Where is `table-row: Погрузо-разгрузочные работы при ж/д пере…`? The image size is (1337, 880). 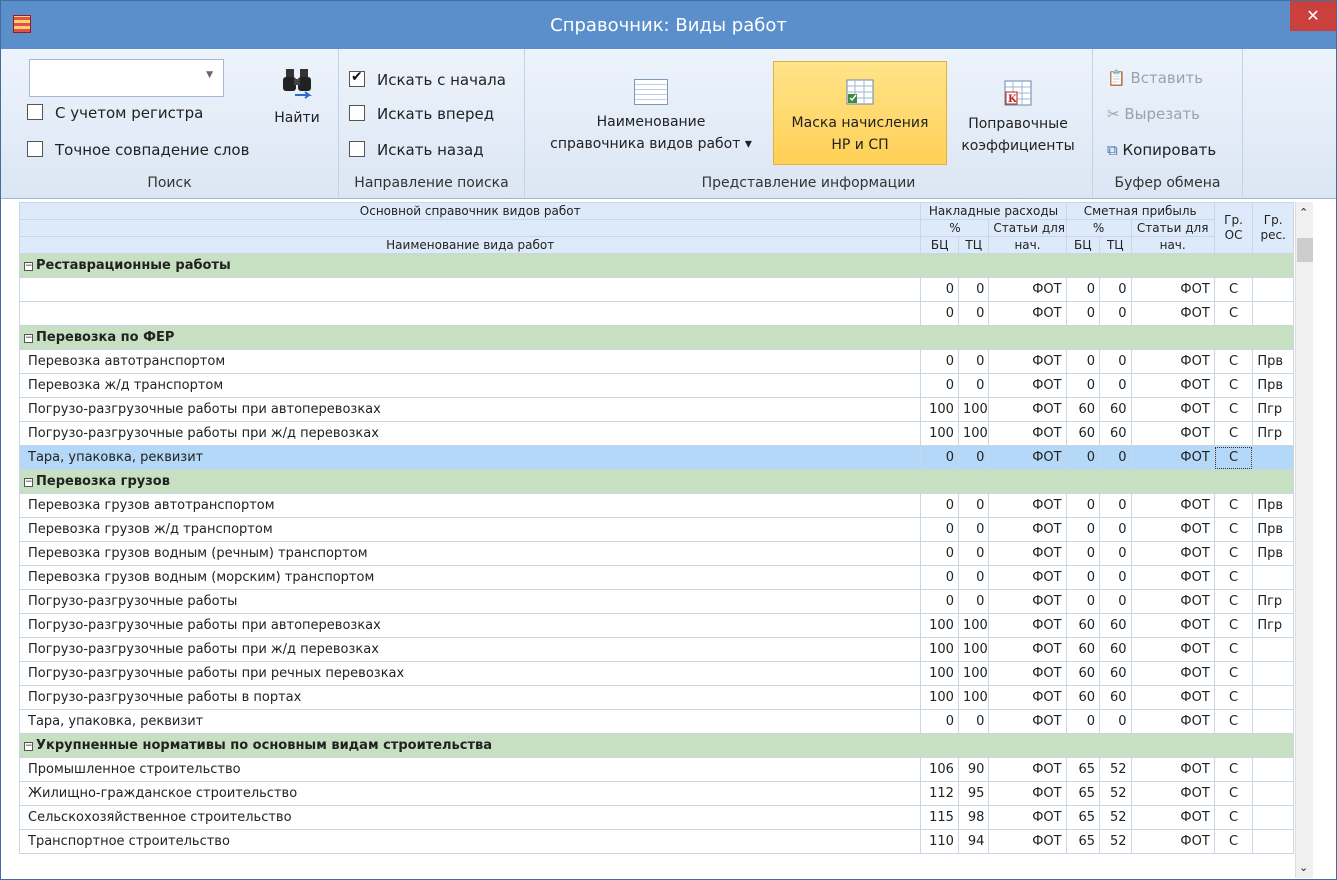
table-row: Погрузо-разгрузочные работы при ж/д пере… is located at coordinates (656, 433).